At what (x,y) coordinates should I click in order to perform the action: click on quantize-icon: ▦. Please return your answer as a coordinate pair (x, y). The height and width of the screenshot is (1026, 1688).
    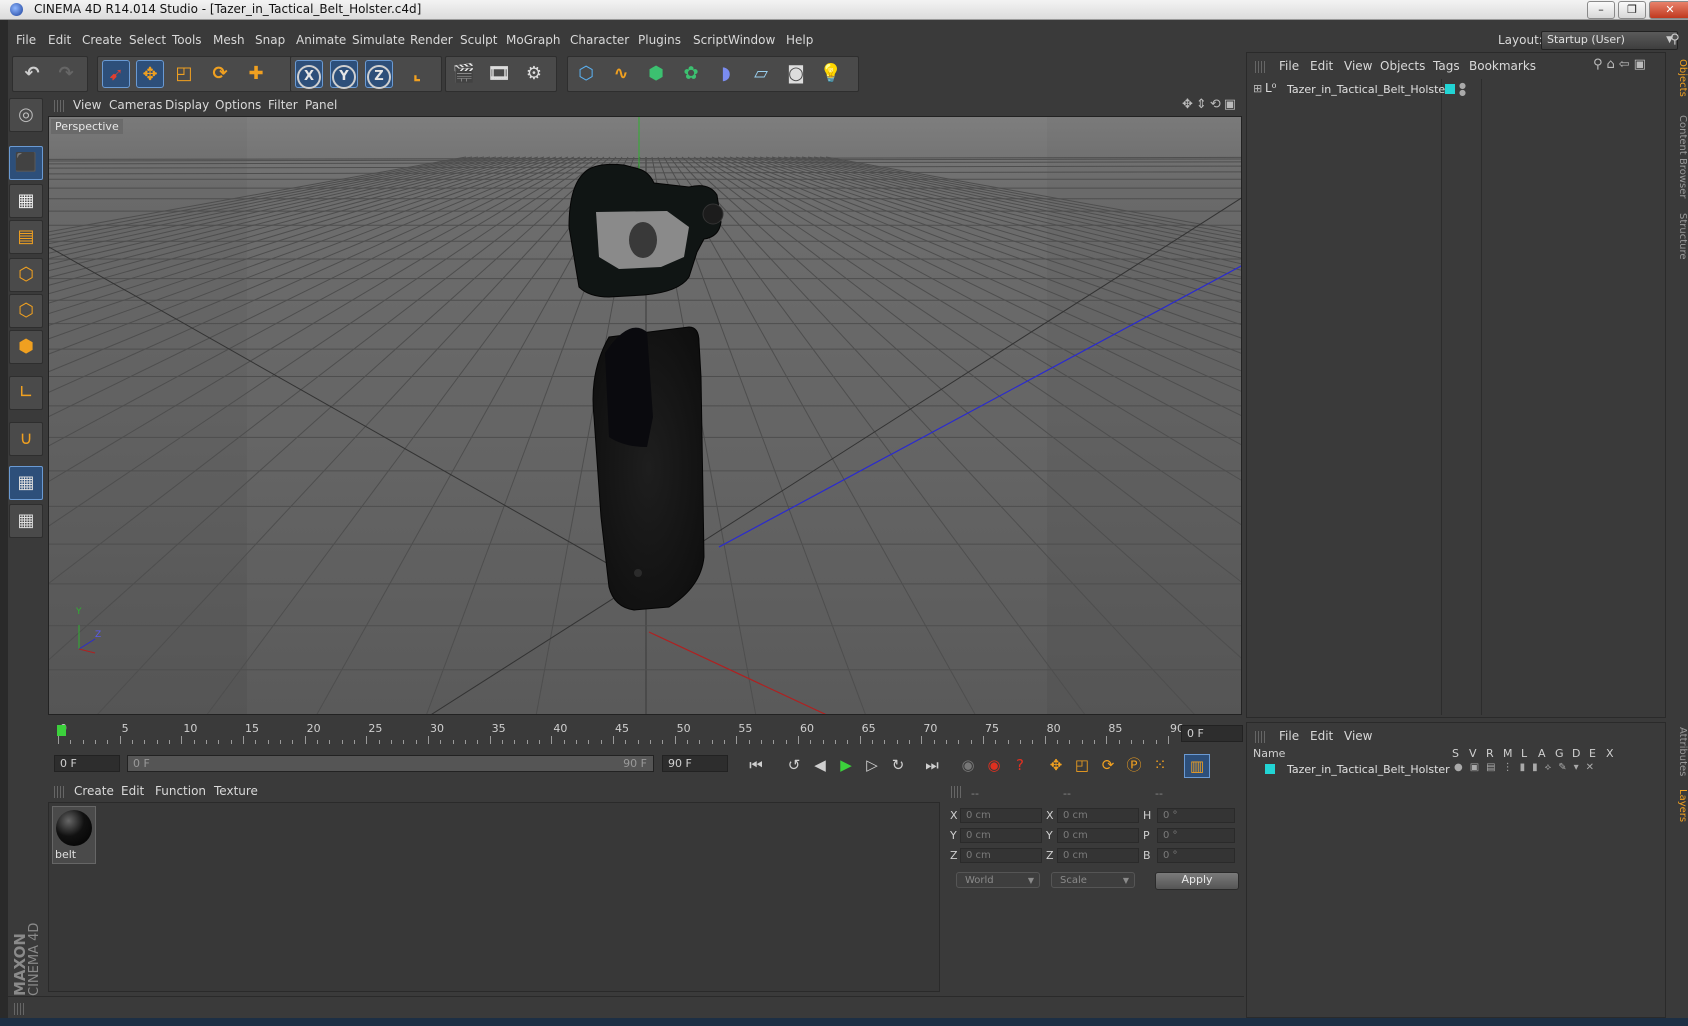
    Looking at the image, I should click on (26, 521).